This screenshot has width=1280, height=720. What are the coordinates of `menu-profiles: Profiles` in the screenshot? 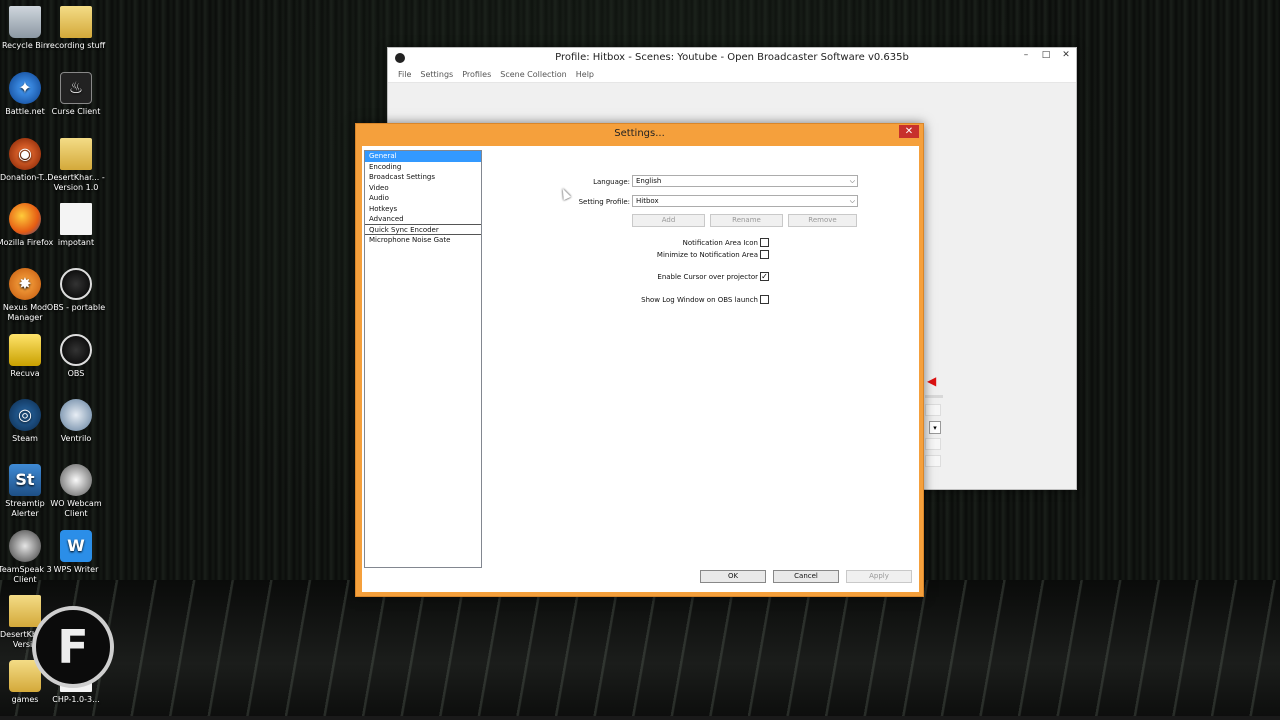 It's located at (476, 75).